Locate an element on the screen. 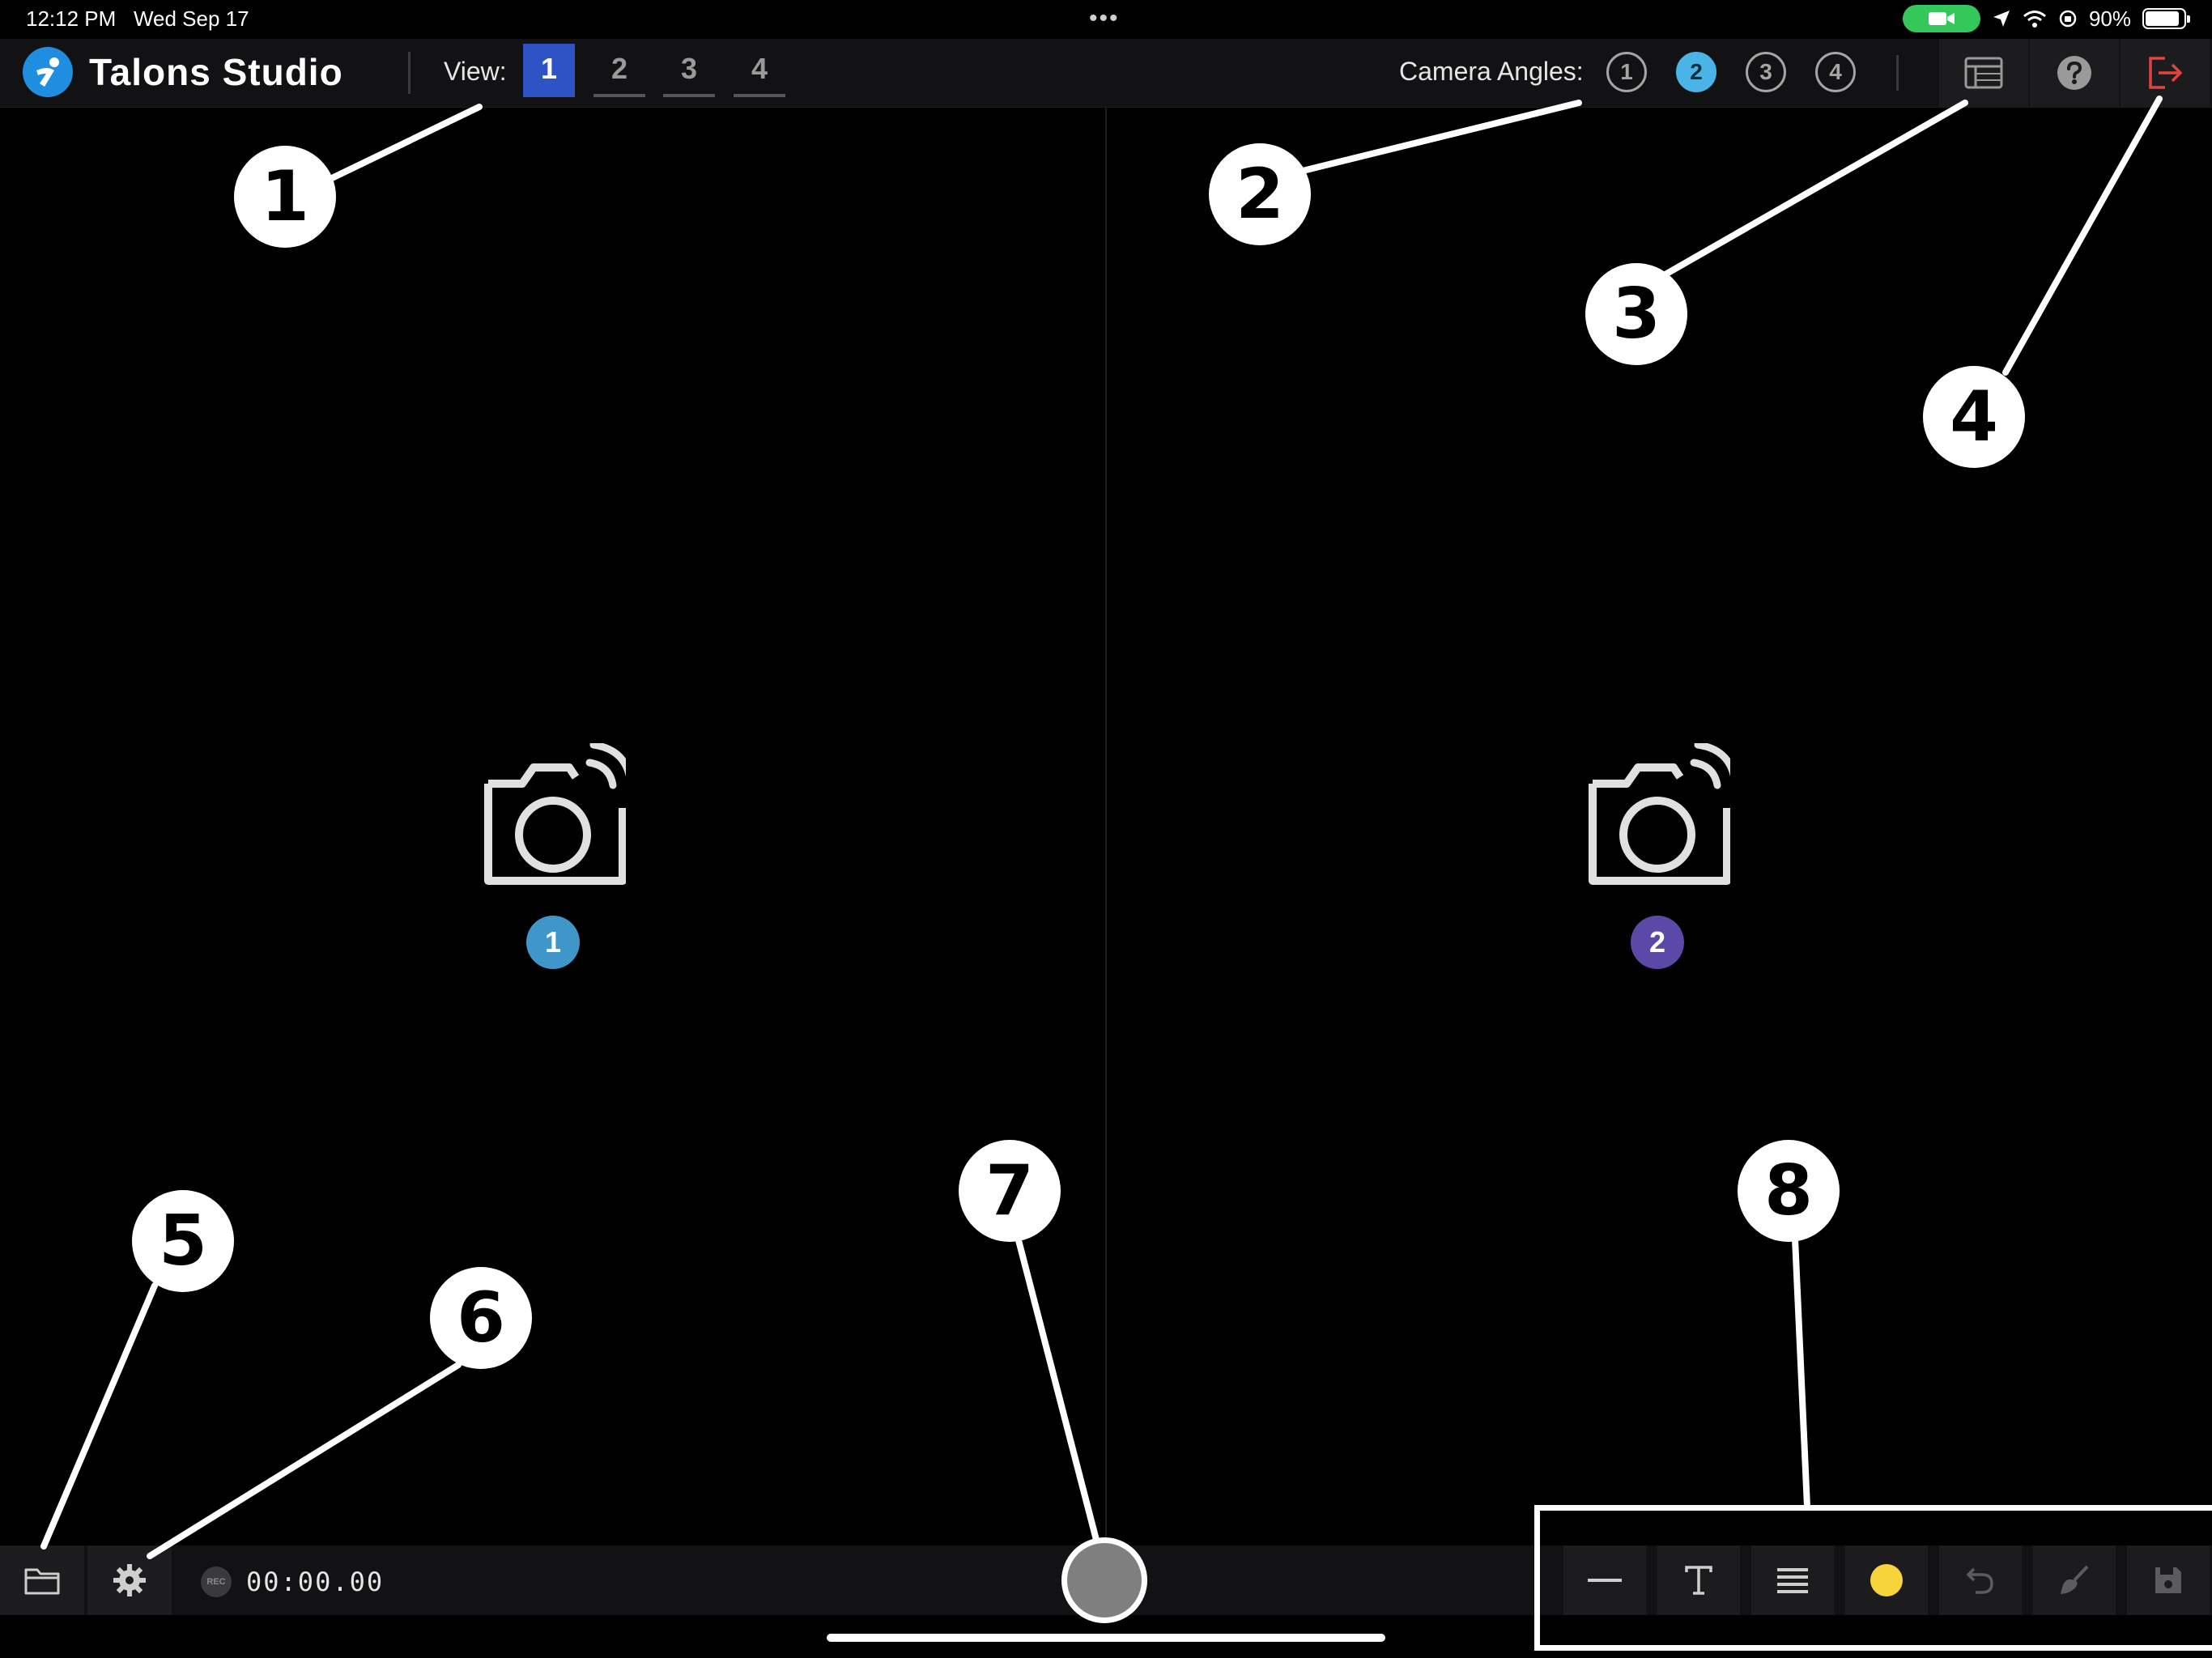 The height and width of the screenshot is (1658, 2212). callout-4: 4 is located at coordinates (1974, 417).